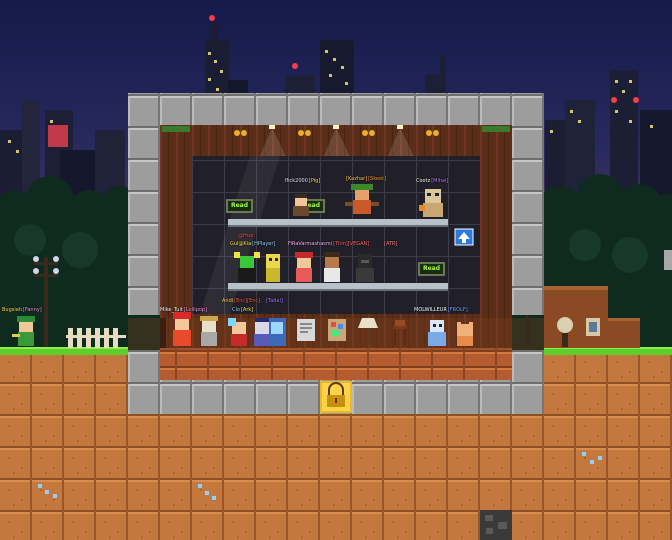  Describe the element at coordinates (247, 310) in the screenshot. I see `player-tag: [Ark]` at that location.